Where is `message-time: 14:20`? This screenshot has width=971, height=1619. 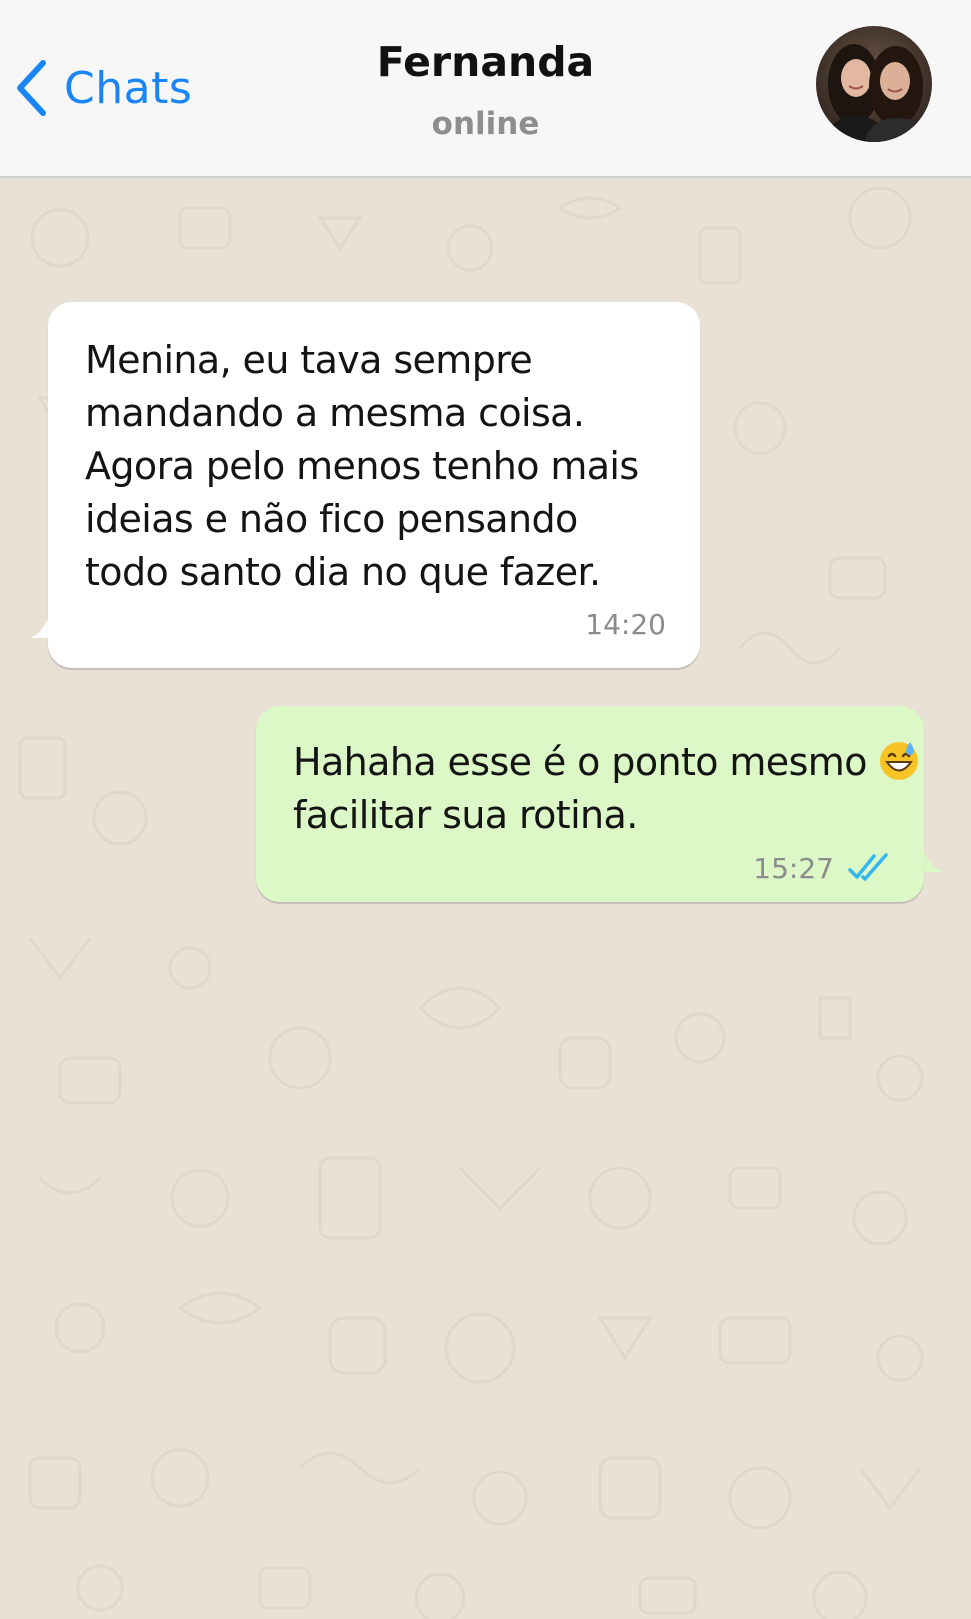 message-time: 14:20 is located at coordinates (625, 624).